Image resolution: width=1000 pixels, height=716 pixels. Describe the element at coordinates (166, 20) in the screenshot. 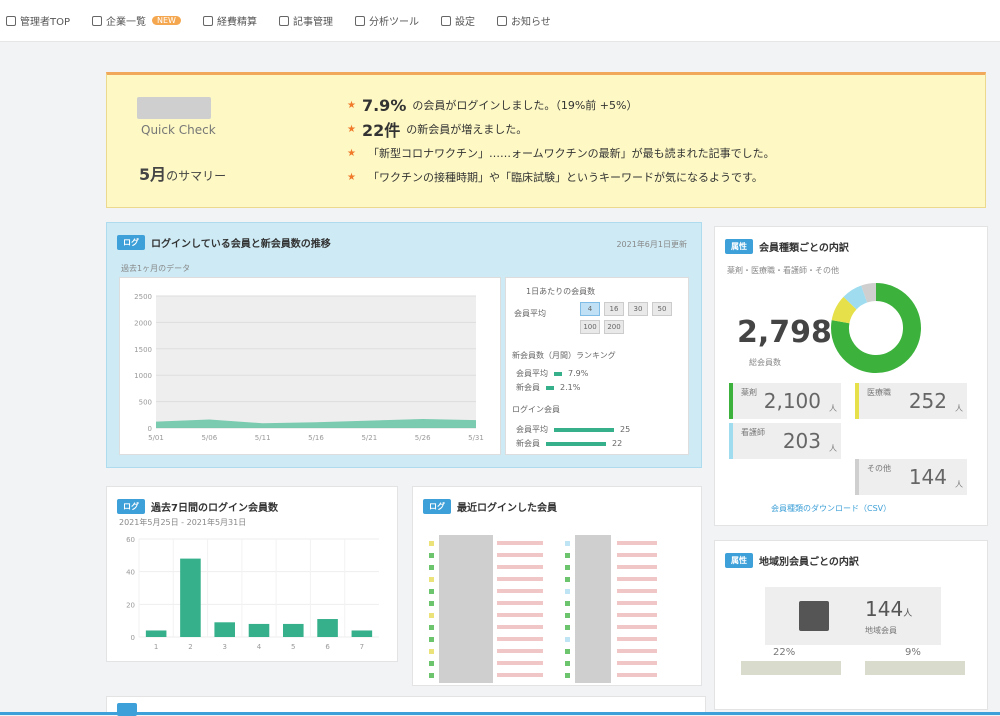

I see `new-badge: NEW` at that location.